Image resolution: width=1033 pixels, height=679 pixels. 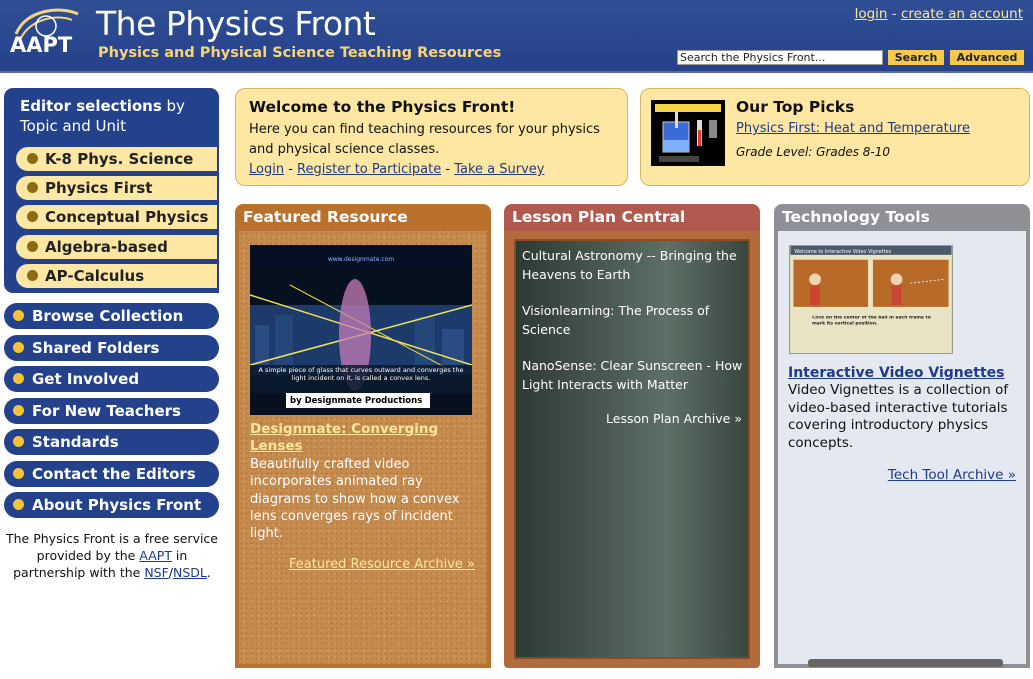 I want to click on lesson-item-visionlearning: Visionlearning: The Process of Science, so click(x=633, y=320).